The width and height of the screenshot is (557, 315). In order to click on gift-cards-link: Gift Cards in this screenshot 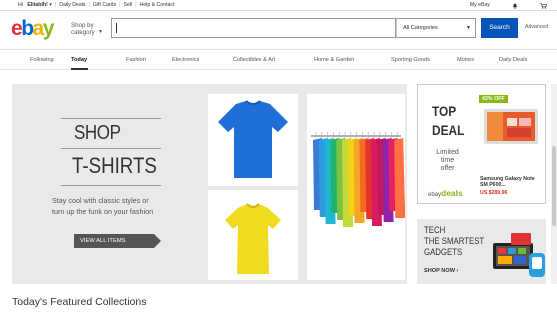, I will do `click(104, 5)`.